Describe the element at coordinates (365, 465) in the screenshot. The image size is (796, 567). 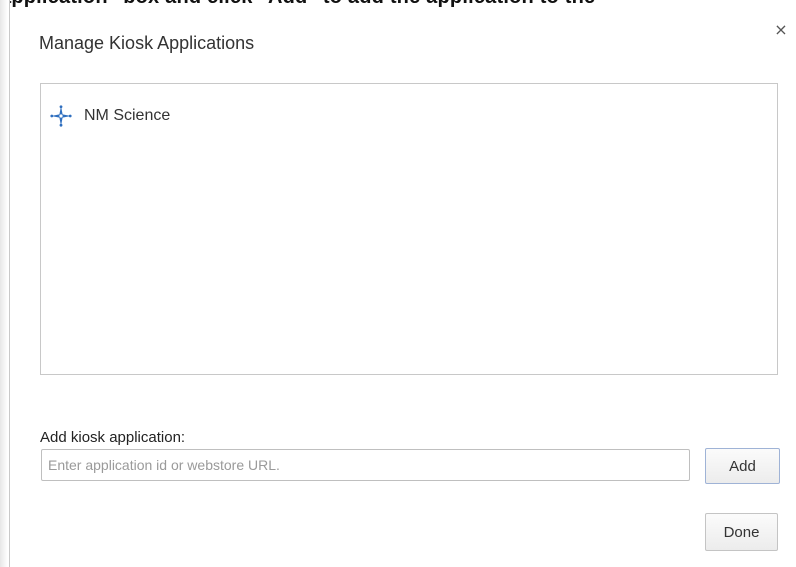
I see `app-id-input` at that location.